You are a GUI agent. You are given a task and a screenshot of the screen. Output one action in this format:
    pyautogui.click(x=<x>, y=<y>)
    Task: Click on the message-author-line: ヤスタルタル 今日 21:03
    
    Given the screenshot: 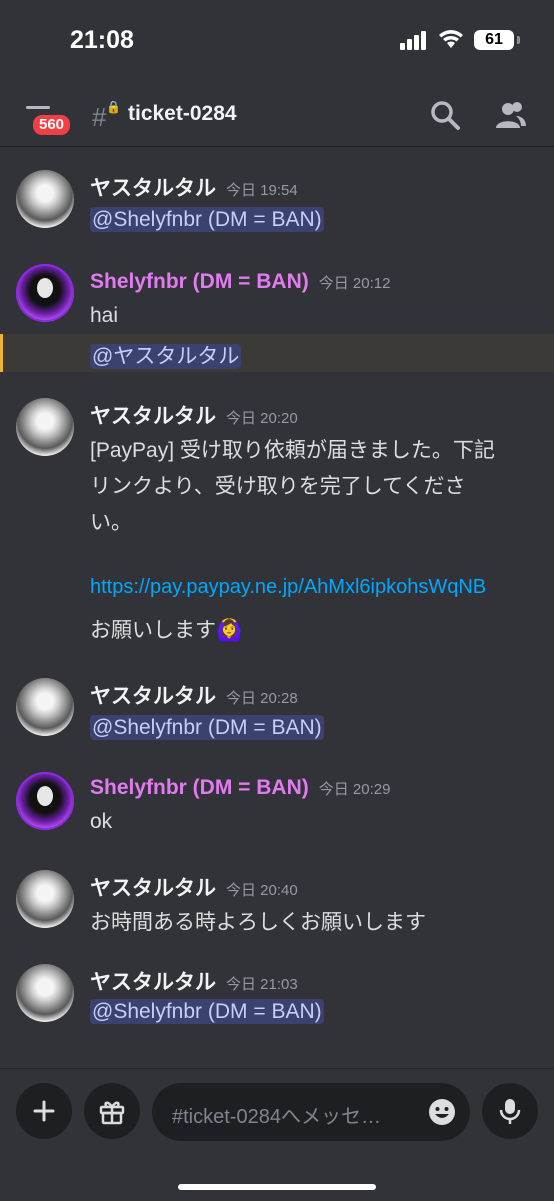 What is the action you would take?
    pyautogui.click(x=194, y=981)
    